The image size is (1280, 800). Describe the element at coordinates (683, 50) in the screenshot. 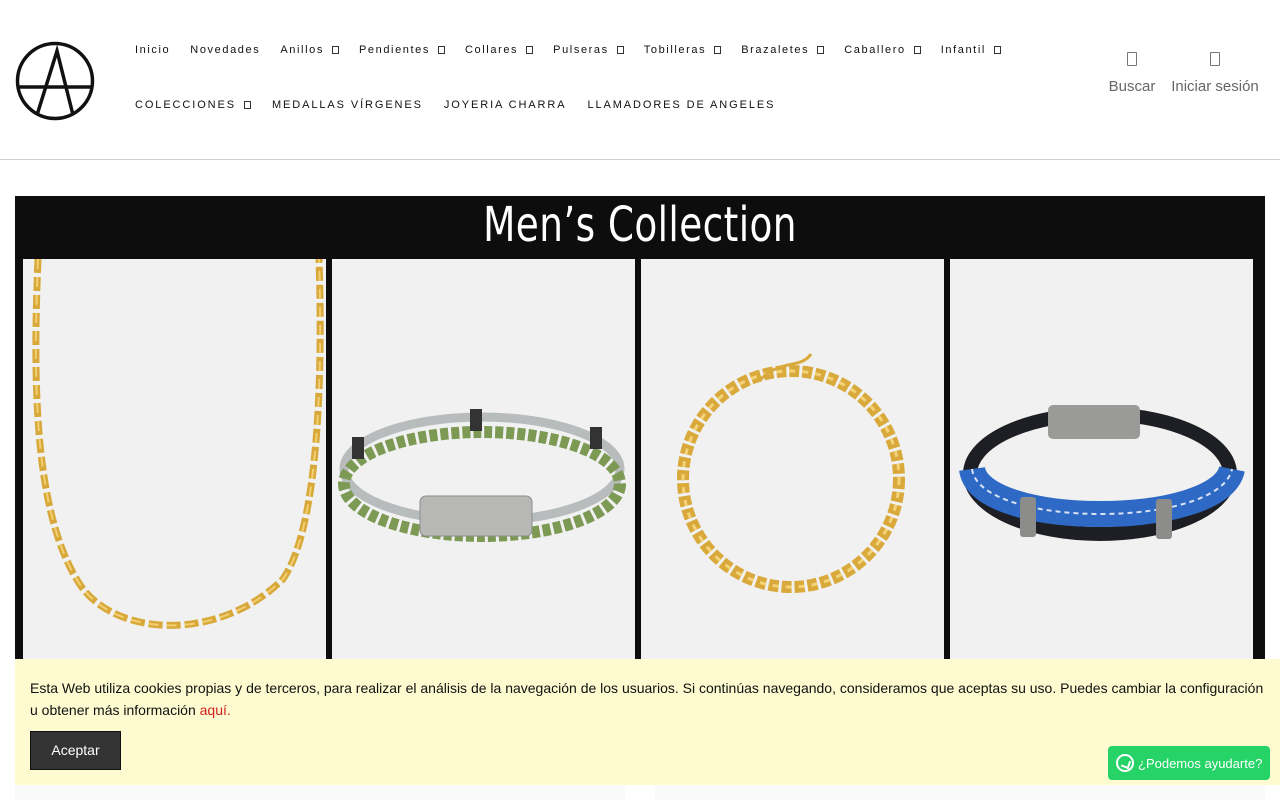

I see `nav-item-tobilleras: Tobilleras` at that location.